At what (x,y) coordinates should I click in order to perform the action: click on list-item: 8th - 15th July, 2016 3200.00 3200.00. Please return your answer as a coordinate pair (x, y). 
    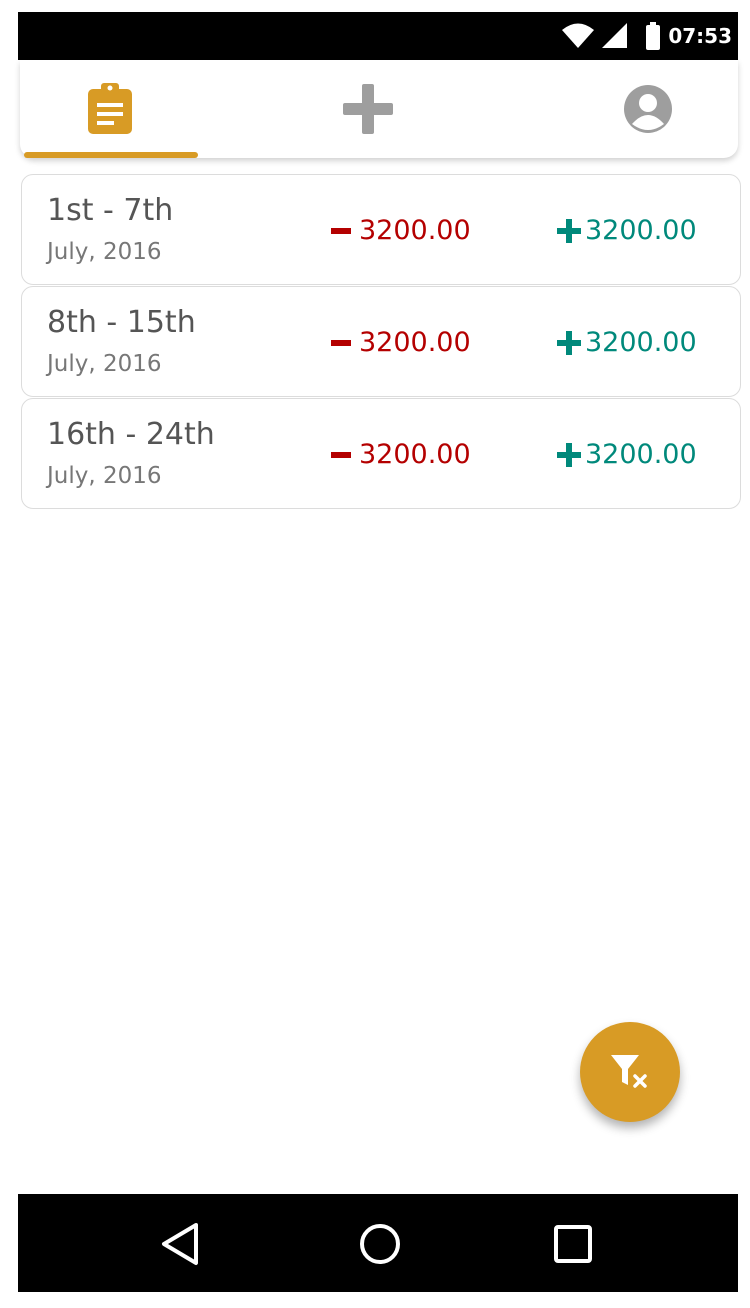
    Looking at the image, I should click on (381, 341).